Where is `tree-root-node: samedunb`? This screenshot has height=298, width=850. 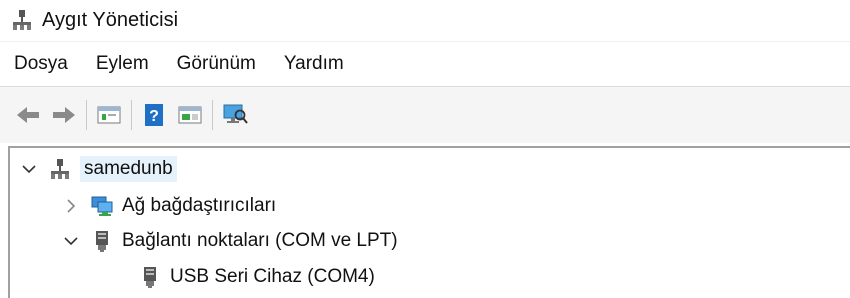 tree-root-node: samedunb is located at coordinates (98, 169).